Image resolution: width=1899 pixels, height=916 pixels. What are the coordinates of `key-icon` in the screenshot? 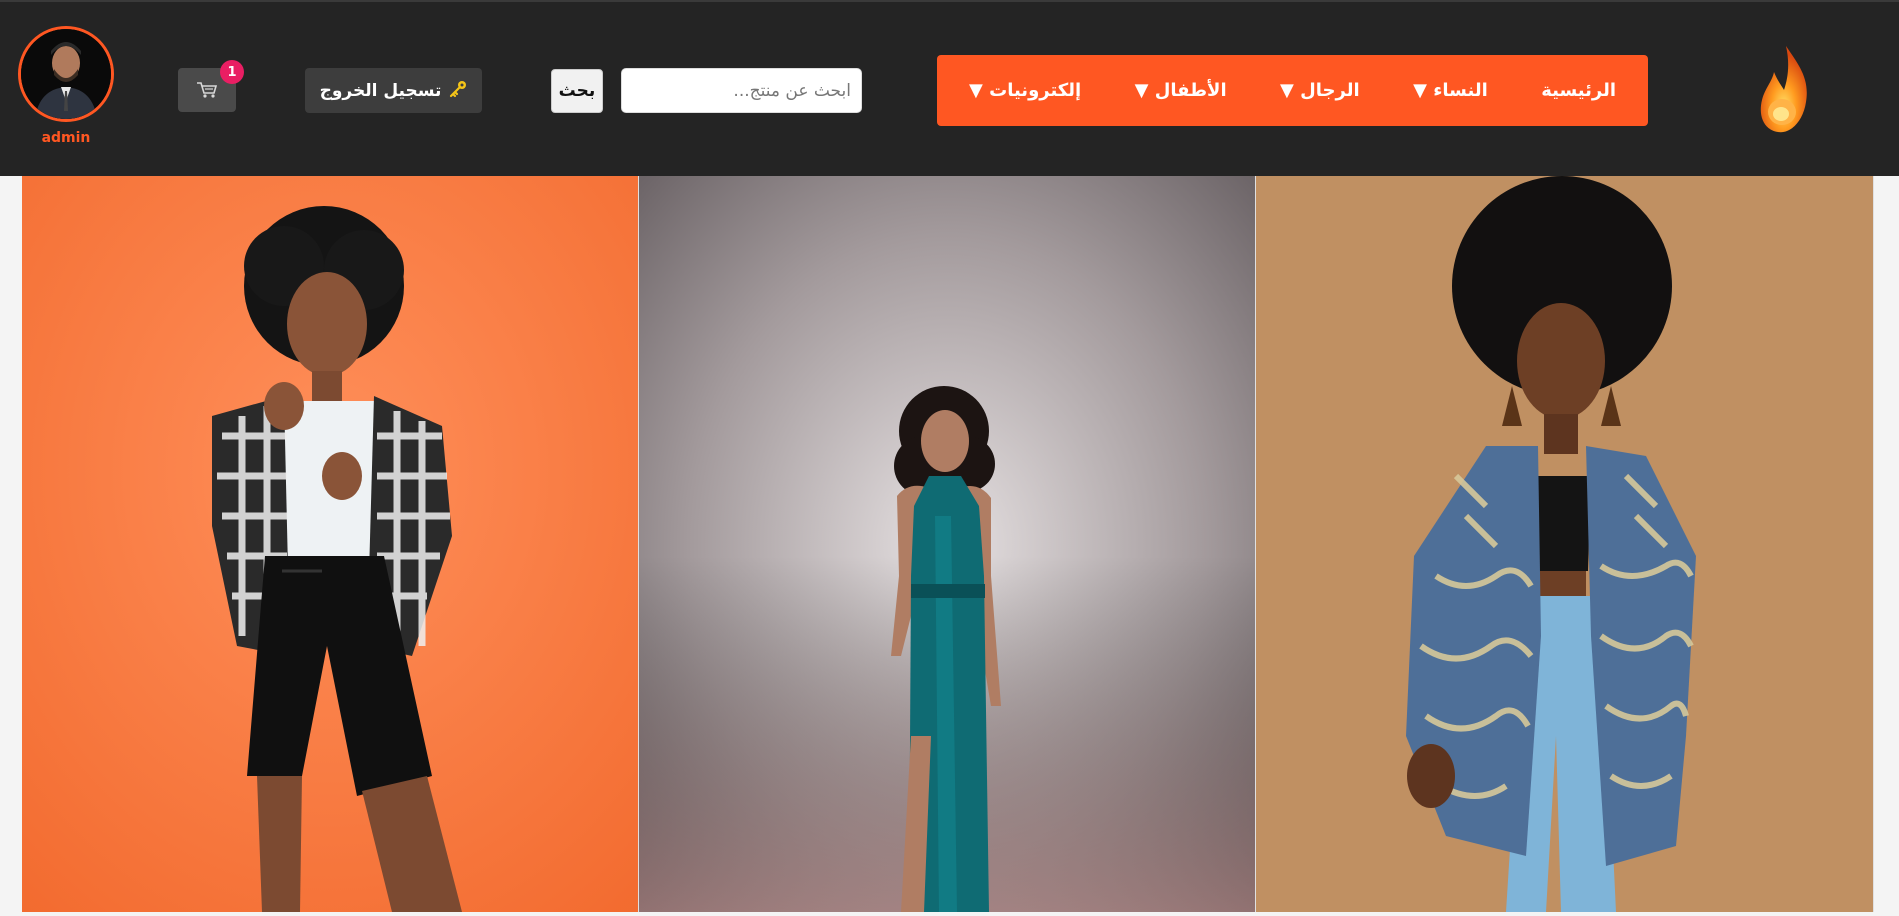 It's located at (458, 91).